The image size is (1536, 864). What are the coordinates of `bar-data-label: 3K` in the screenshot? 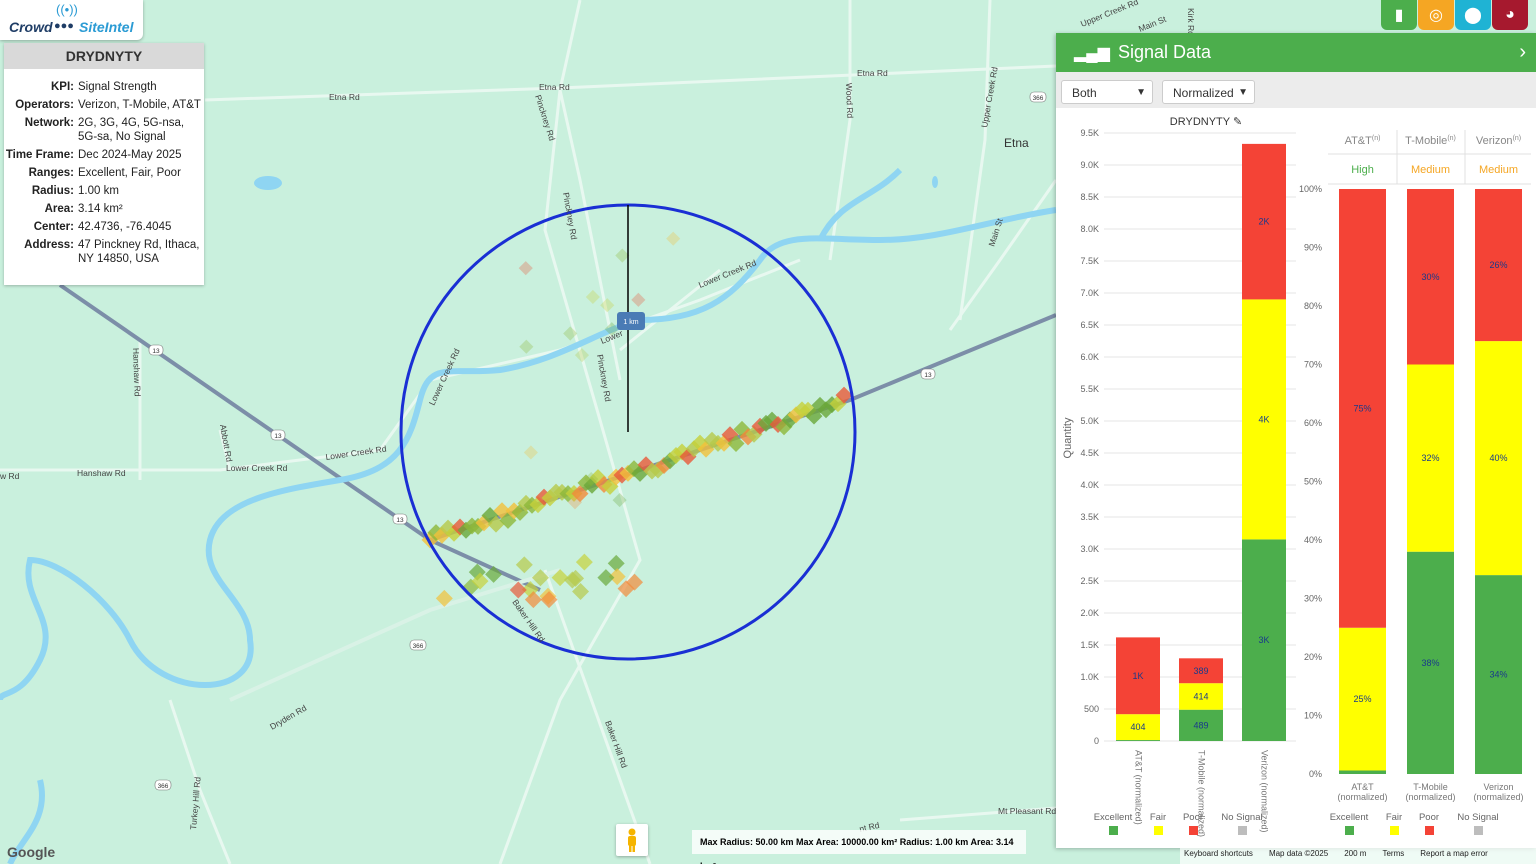 It's located at (1263, 640).